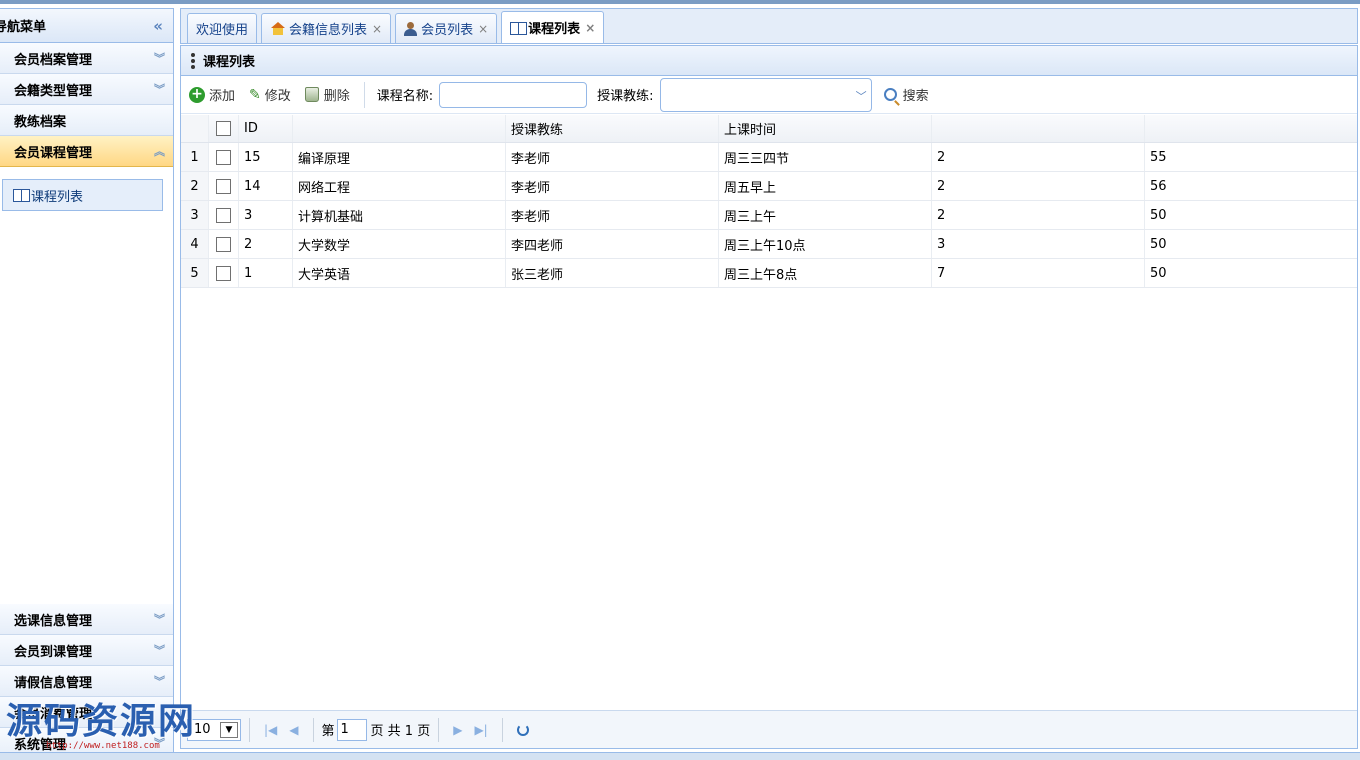  Describe the element at coordinates (399, 273) in the screenshot. I see `cell-name: 大学英语` at that location.